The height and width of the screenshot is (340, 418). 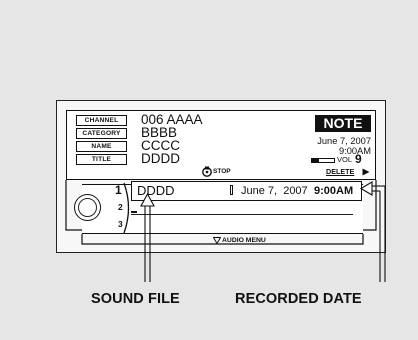 I want to click on sound-file-callout: SOUND FILE, so click(x=135, y=299).